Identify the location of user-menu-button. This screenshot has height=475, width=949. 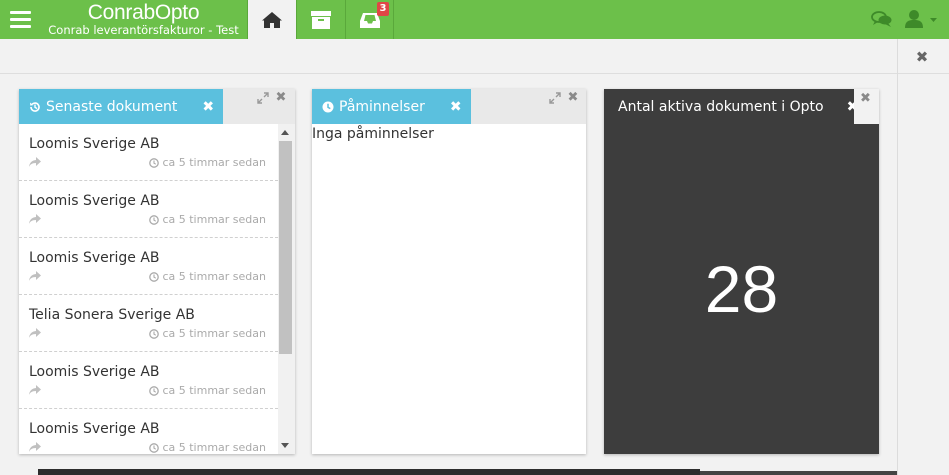
(921, 19).